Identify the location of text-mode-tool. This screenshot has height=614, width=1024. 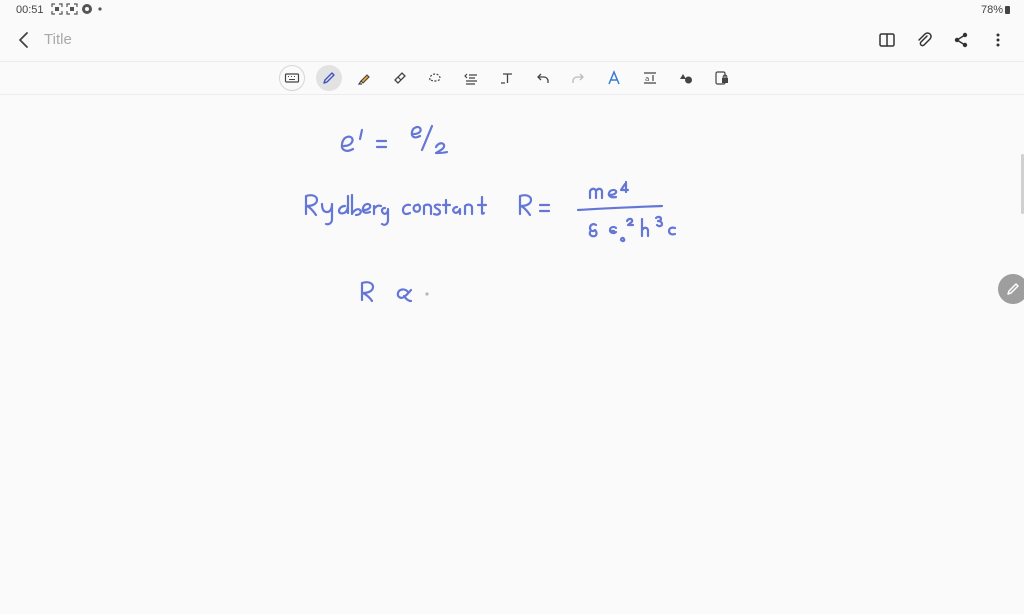
(507, 78).